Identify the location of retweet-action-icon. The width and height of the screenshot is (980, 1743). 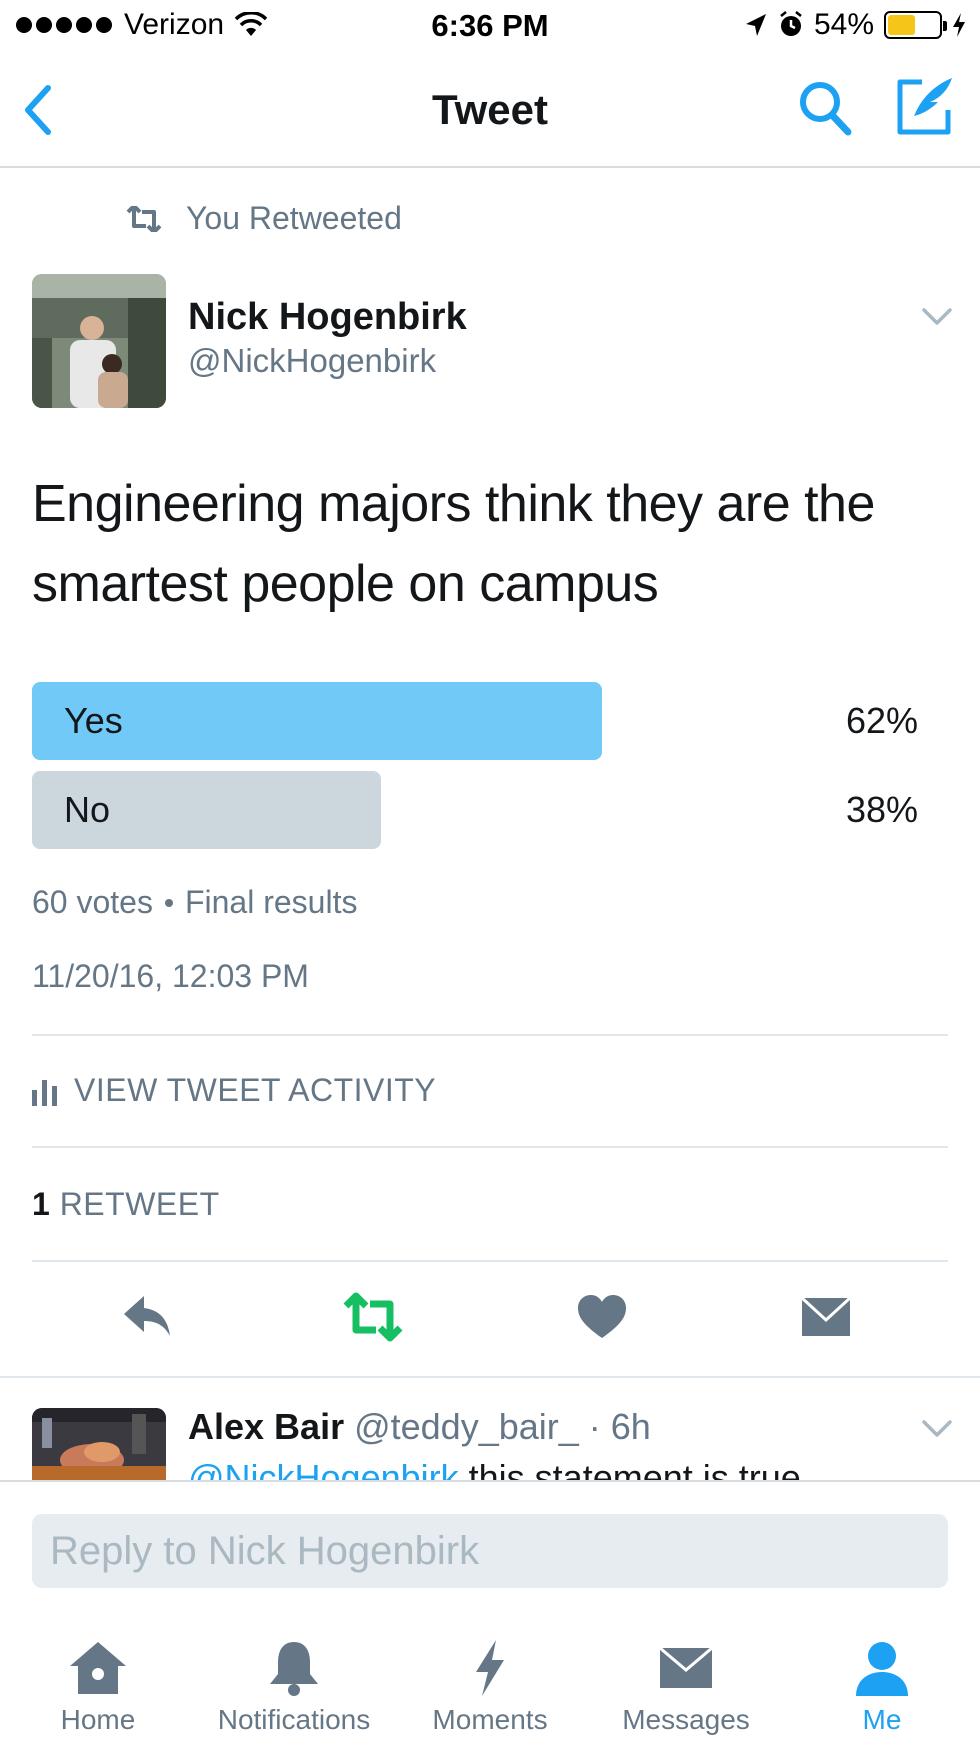
(373, 1317).